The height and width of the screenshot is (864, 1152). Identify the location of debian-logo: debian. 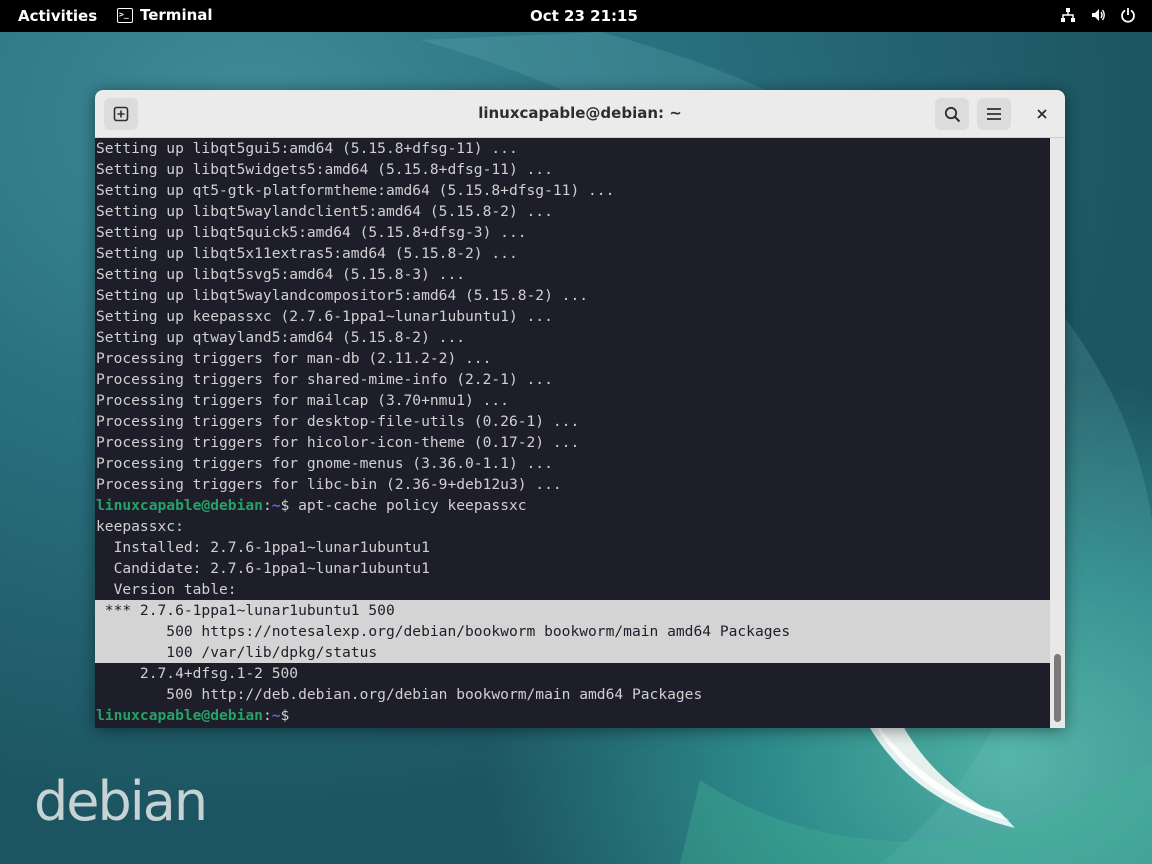
(120, 801).